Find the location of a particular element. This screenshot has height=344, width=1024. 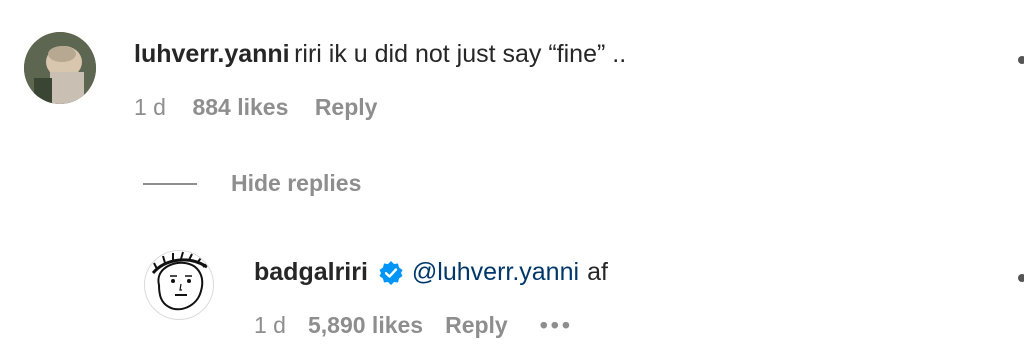

replies-divider-line is located at coordinates (170, 184).